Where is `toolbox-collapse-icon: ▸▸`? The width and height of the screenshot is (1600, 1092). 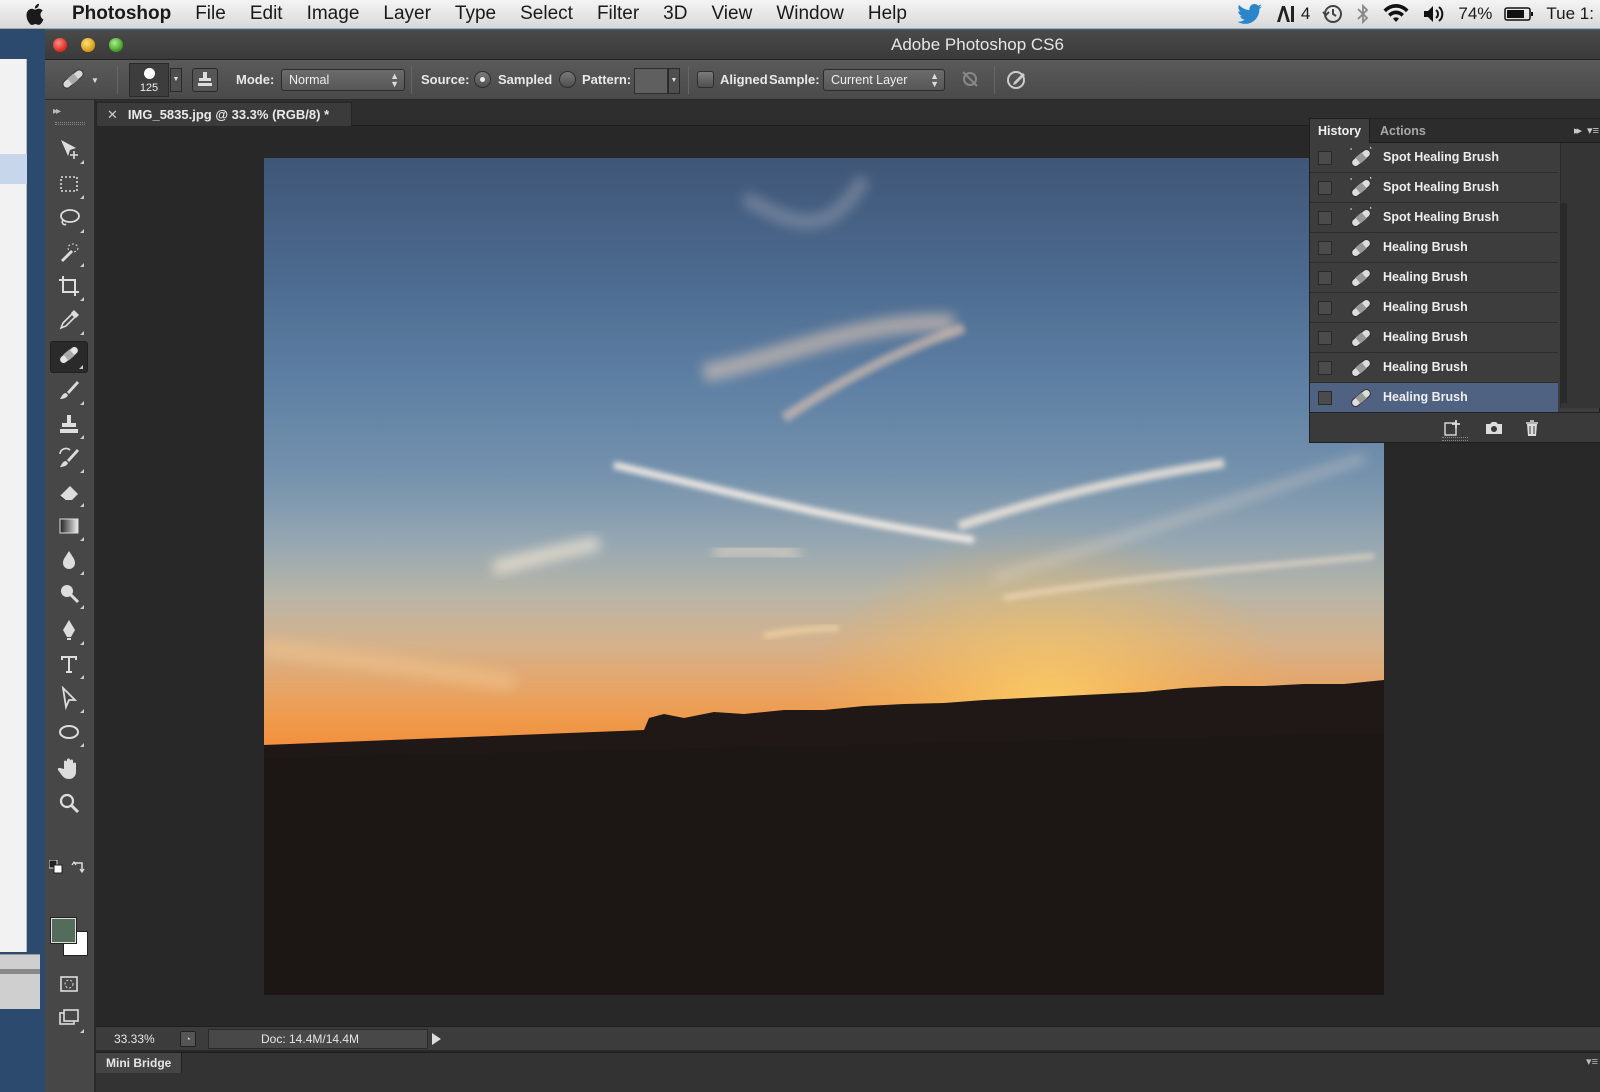 toolbox-collapse-icon: ▸▸ is located at coordinates (57, 111).